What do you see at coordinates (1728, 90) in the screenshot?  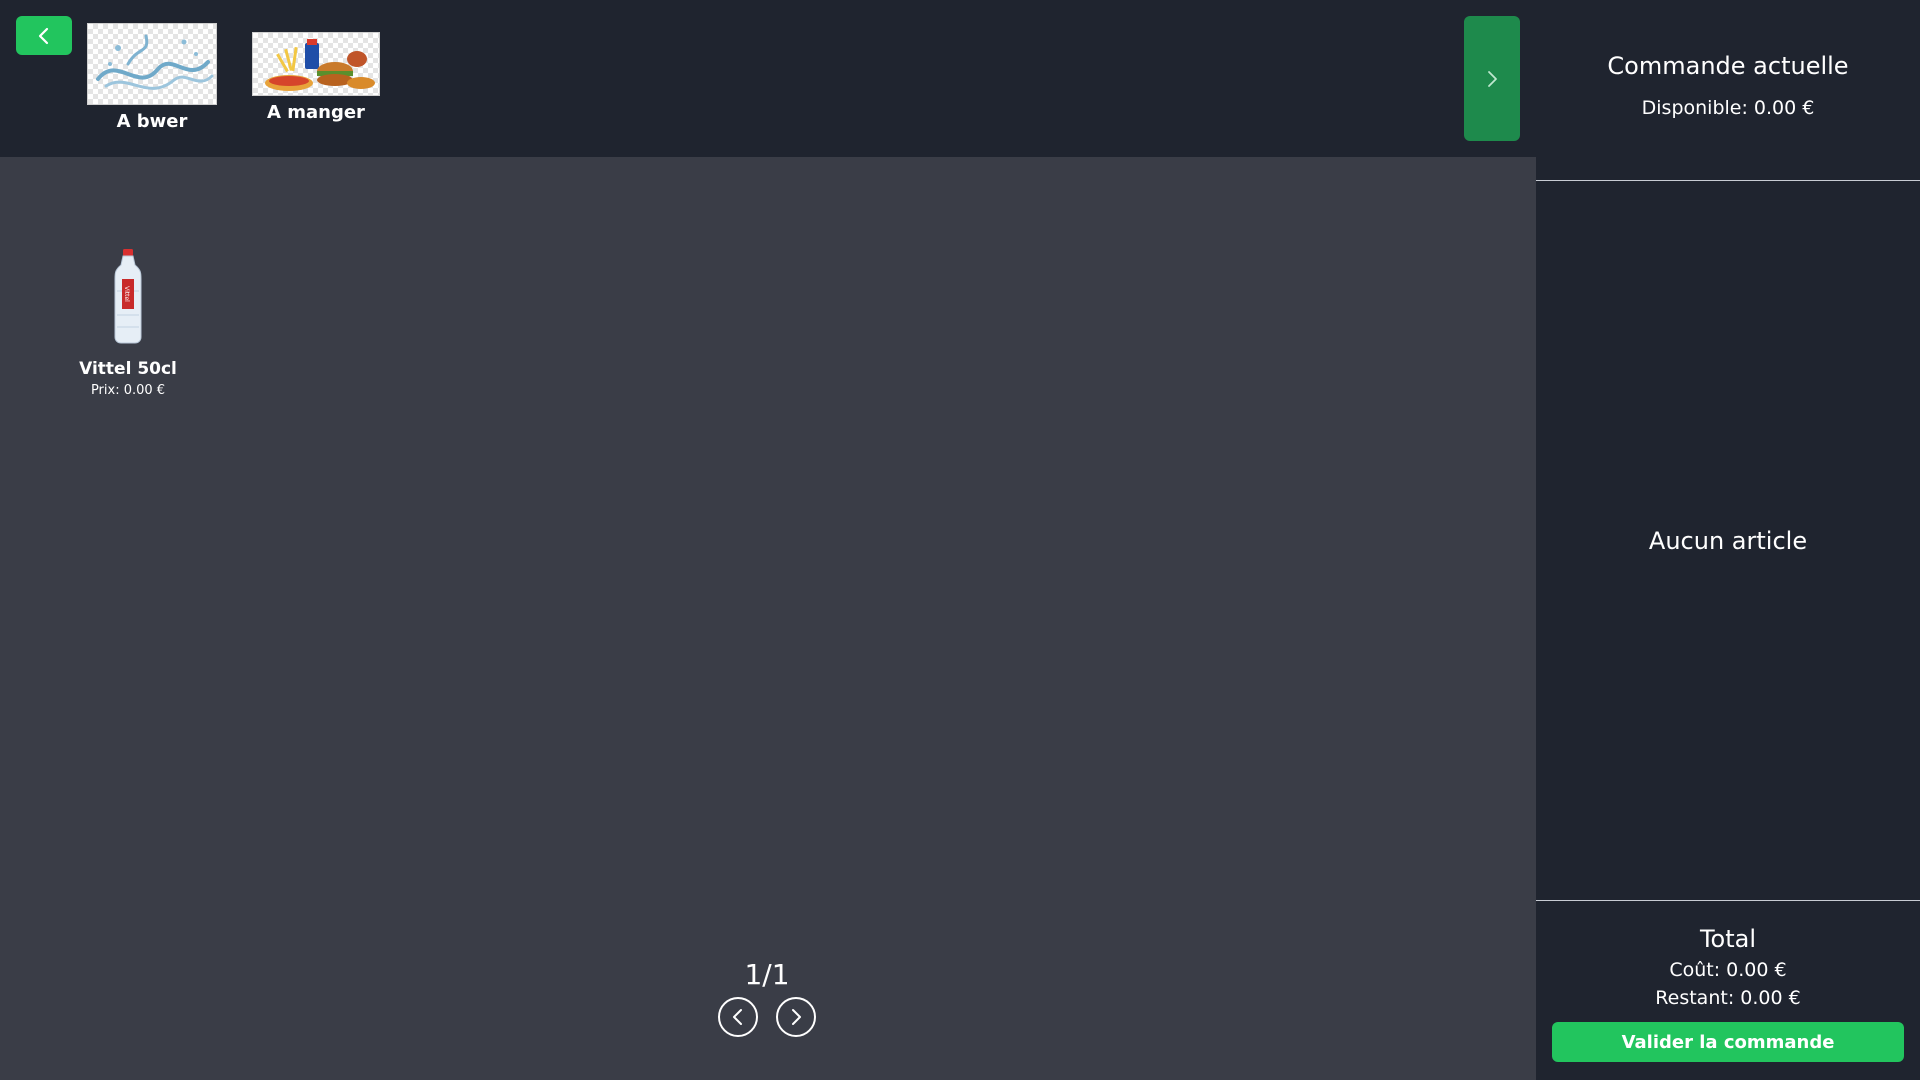 I see `order-header: Commande actuelle Disponible: 0.00 €` at bounding box center [1728, 90].